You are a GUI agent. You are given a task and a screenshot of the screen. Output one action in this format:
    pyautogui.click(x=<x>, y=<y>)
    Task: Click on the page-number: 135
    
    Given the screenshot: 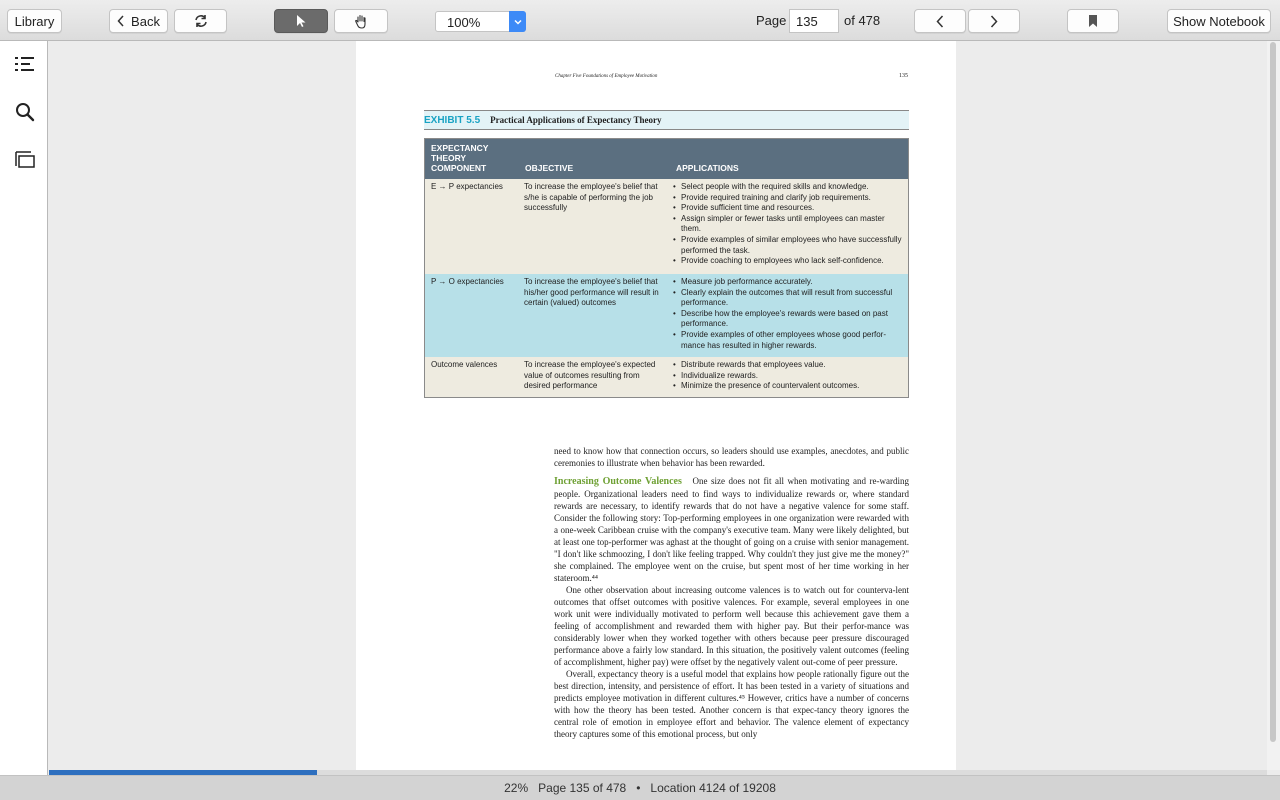 What is the action you would take?
    pyautogui.click(x=903, y=76)
    